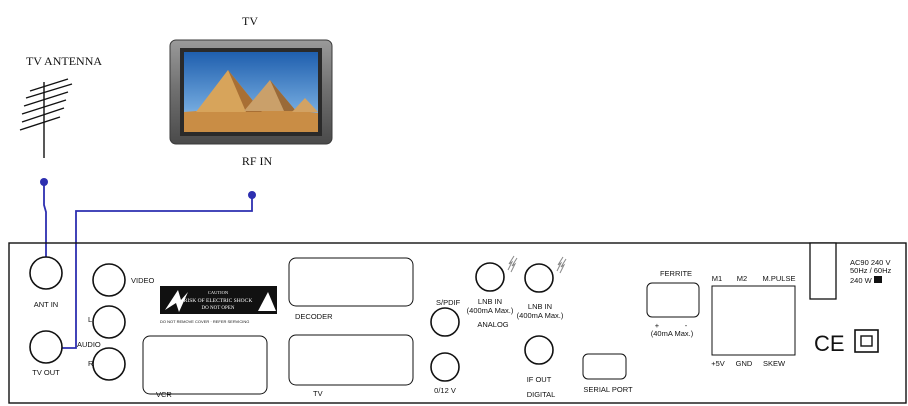  Describe the element at coordinates (445, 367) in the screenshot. I see `v012-jack` at that location.